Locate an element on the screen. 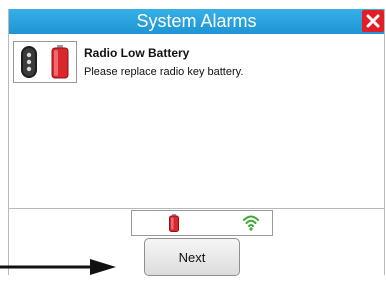  close-button is located at coordinates (373, 21).